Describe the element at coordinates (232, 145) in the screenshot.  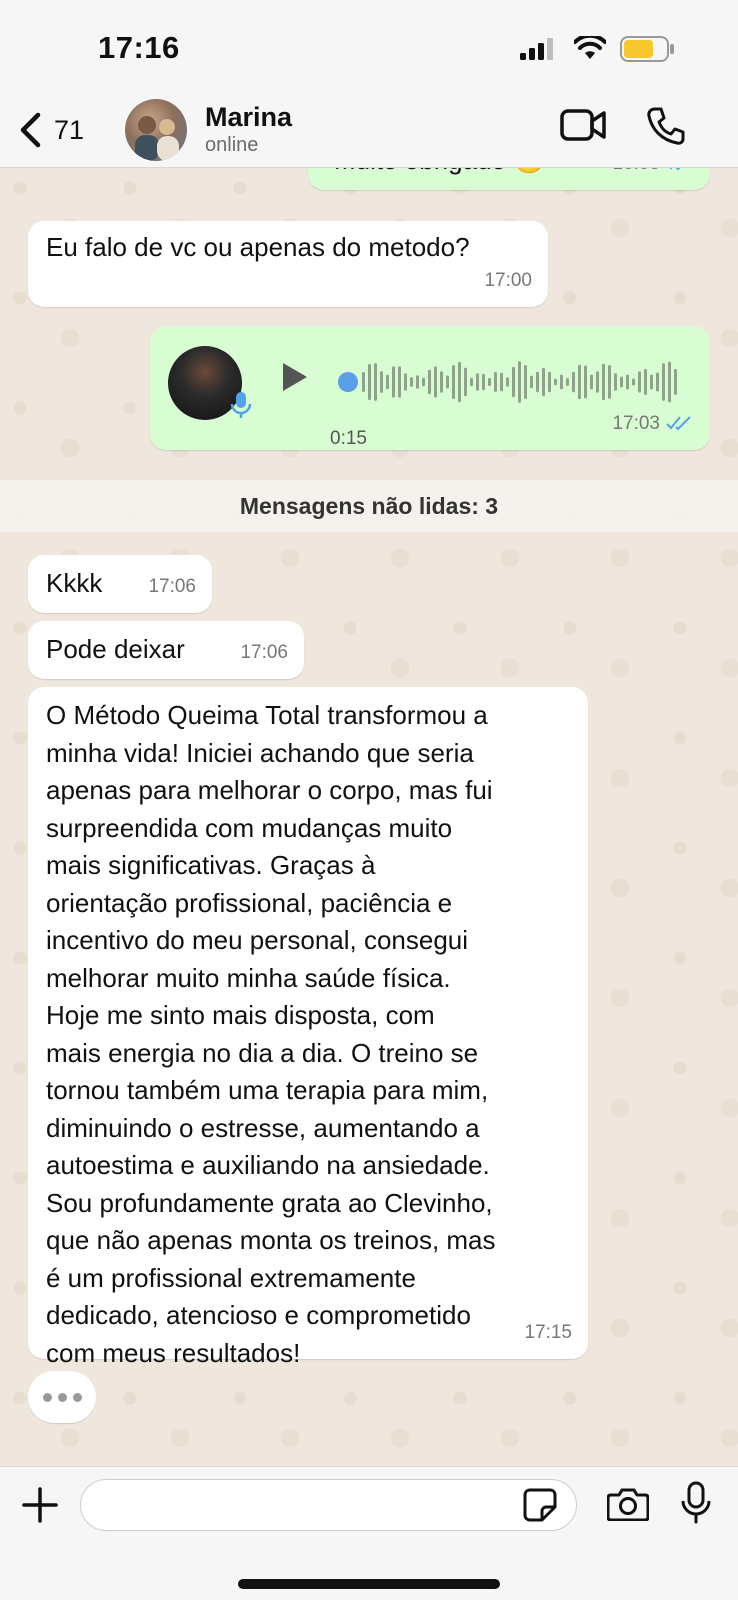
I see `contact-status: online` at that location.